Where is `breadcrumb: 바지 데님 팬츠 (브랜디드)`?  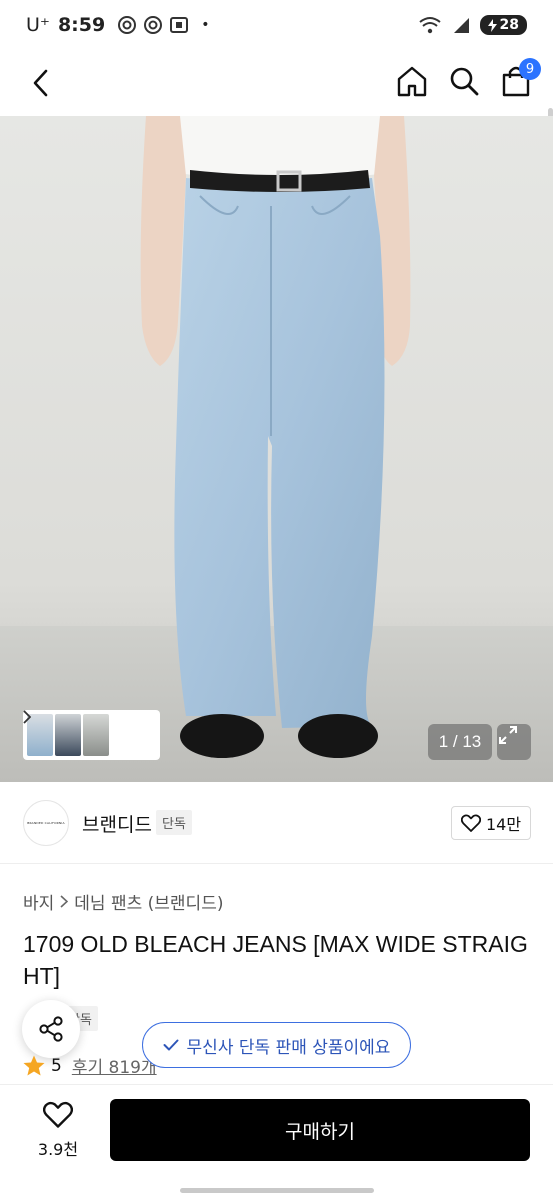
breadcrumb: 바지 데님 팬츠 (브랜디드) is located at coordinates (123, 901).